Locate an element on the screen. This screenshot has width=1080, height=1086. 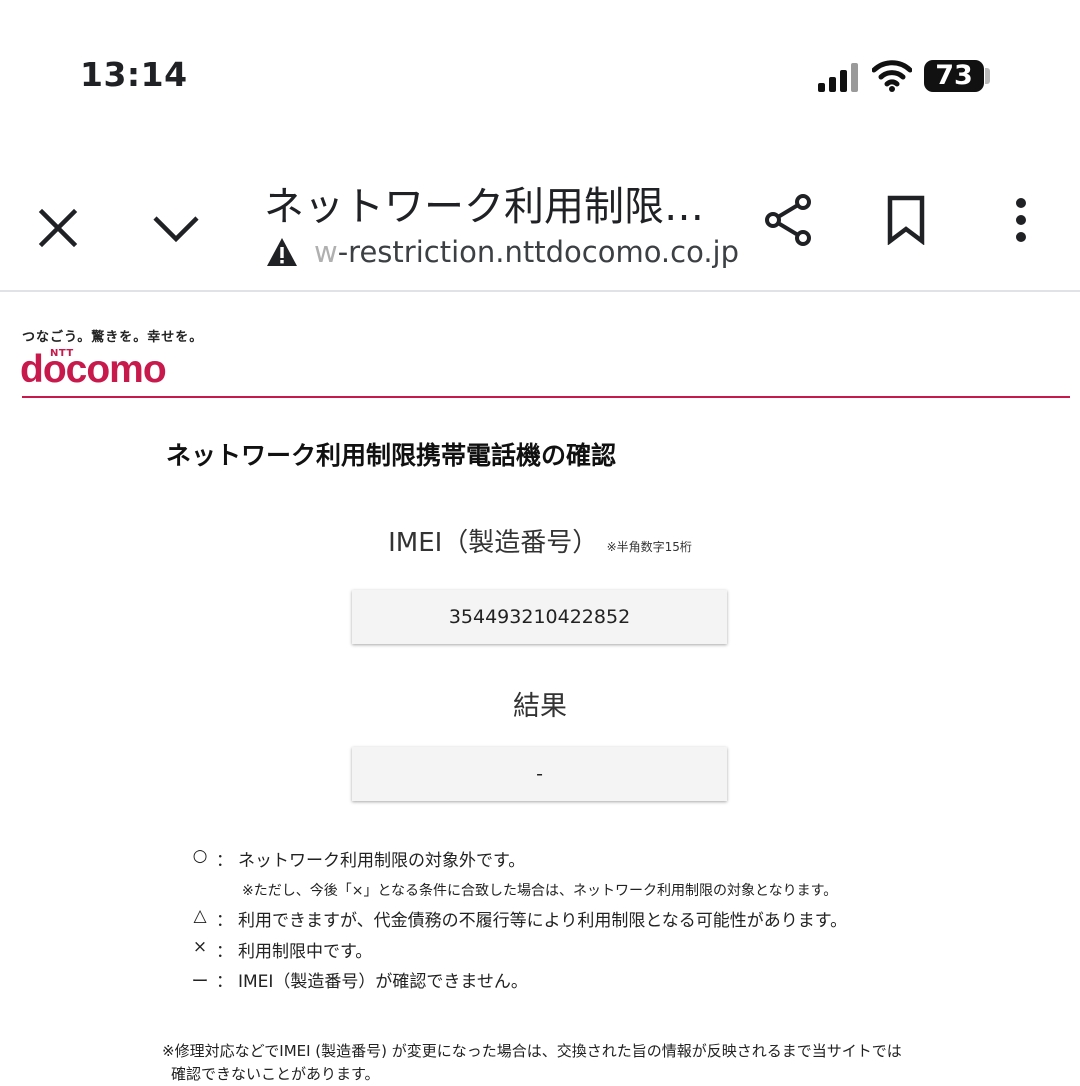
close-button is located at coordinates (58, 228).